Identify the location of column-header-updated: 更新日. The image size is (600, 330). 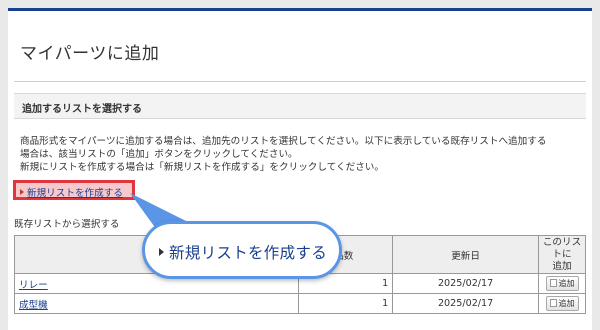
(465, 254).